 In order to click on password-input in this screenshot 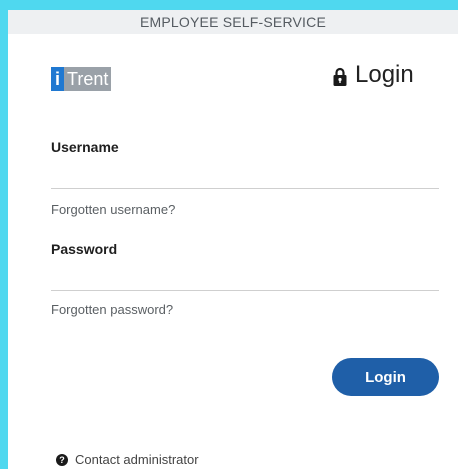, I will do `click(245, 277)`.